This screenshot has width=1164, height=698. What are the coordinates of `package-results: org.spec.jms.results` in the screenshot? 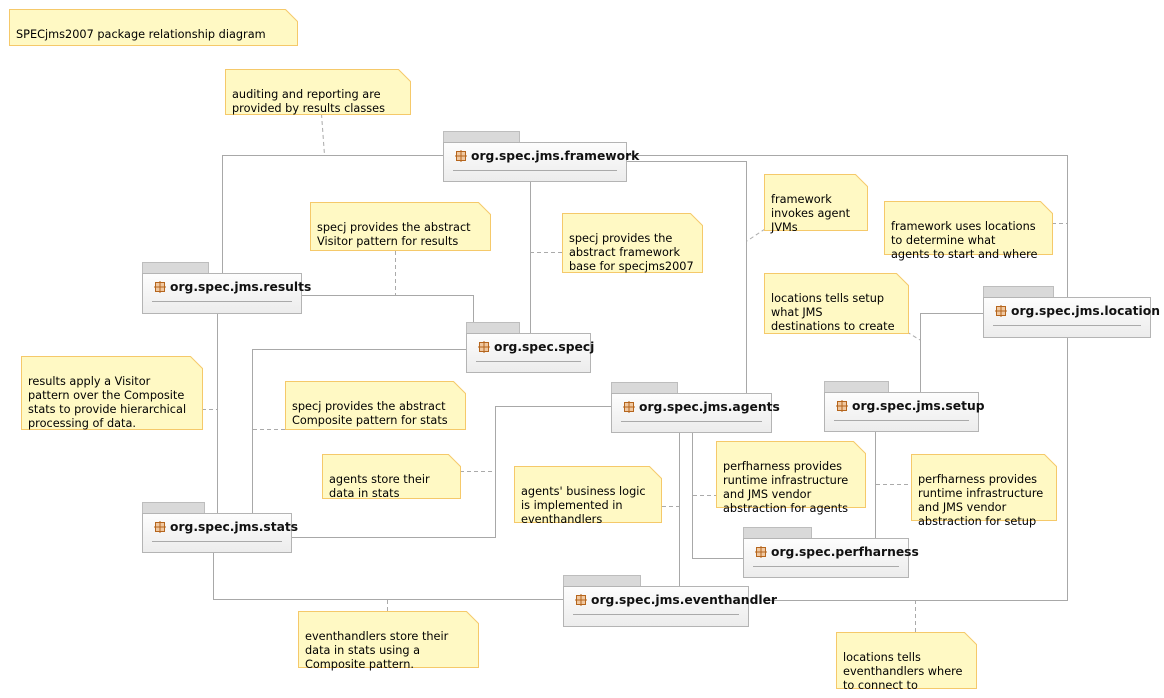 It's located at (226, 288).